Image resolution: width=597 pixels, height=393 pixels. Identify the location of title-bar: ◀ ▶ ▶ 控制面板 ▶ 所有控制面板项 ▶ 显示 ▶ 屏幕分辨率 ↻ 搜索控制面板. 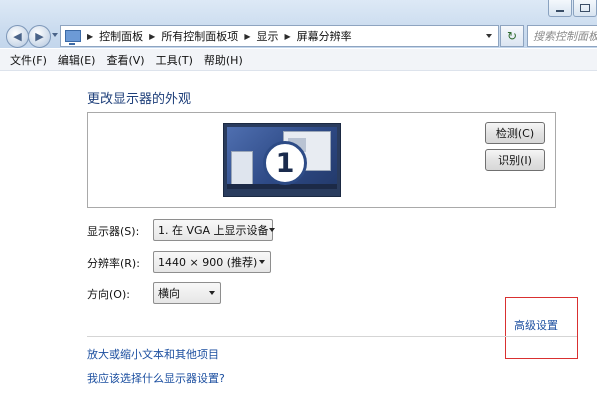
(298, 24).